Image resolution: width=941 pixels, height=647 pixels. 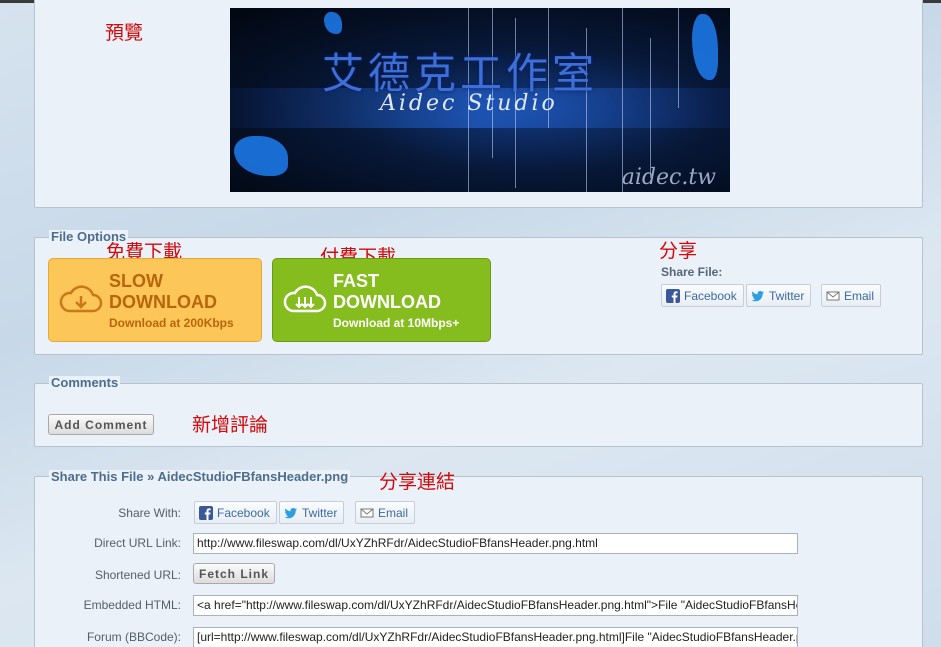 I want to click on share-with-facebook-button: Facebook, so click(x=235, y=512).